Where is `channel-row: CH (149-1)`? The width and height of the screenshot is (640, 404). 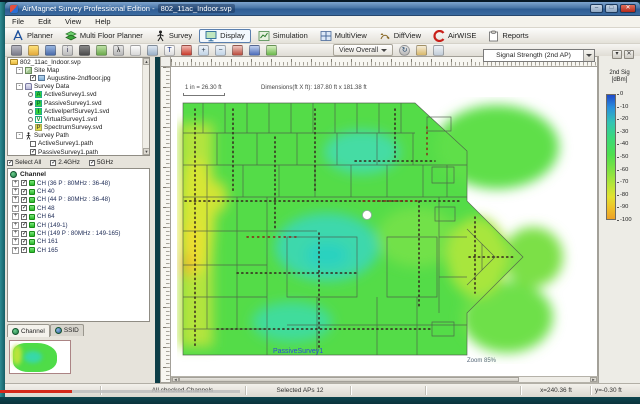
channel-row: CH (149-1) is located at coordinates (78, 225).